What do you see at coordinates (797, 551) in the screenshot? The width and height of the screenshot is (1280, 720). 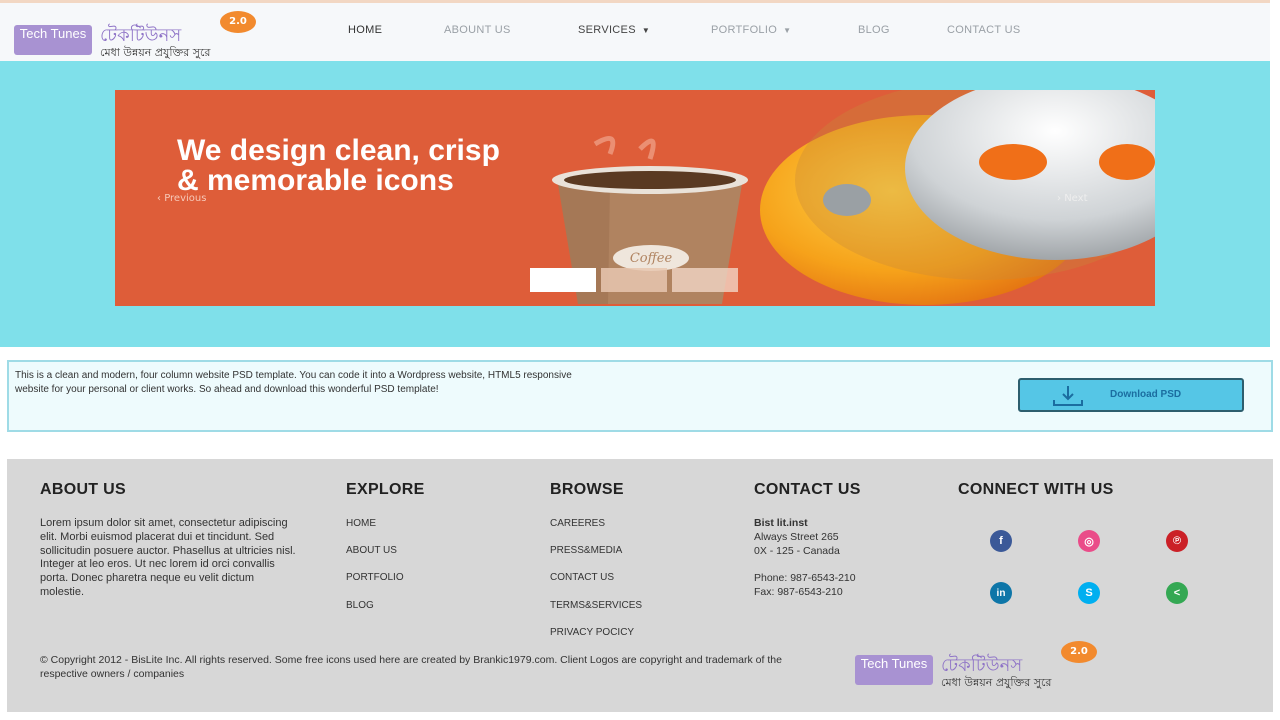 I see `contact-city: 0X - 125 - Canada` at bounding box center [797, 551].